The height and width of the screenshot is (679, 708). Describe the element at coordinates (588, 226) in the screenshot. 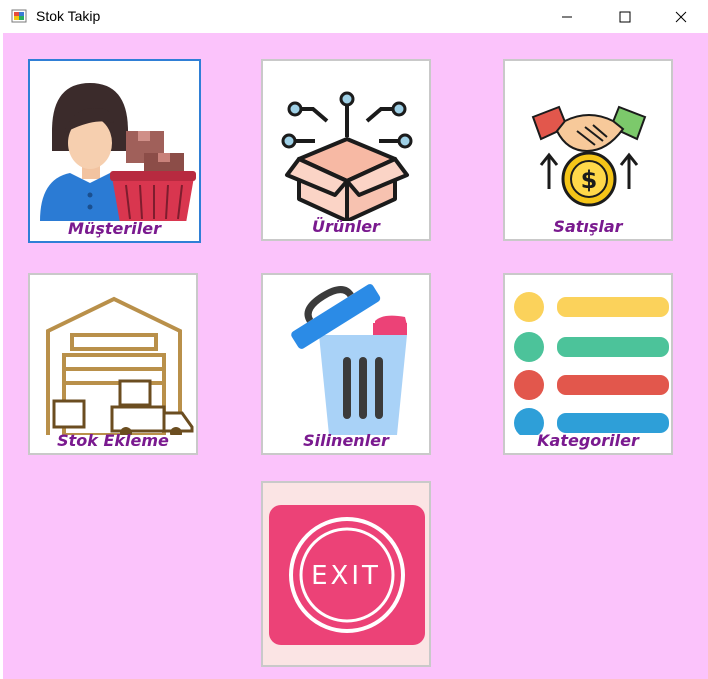

I see `sales-label: Satışlar` at that location.